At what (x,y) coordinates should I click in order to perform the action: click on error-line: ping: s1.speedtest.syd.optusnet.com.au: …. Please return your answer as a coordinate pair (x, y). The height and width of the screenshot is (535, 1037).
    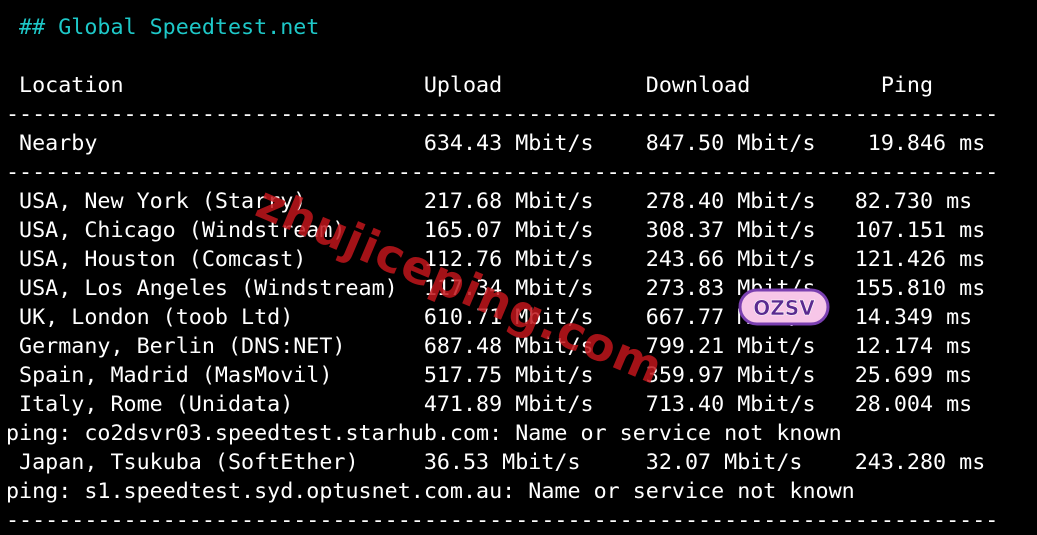
    Looking at the image, I should click on (430, 491).